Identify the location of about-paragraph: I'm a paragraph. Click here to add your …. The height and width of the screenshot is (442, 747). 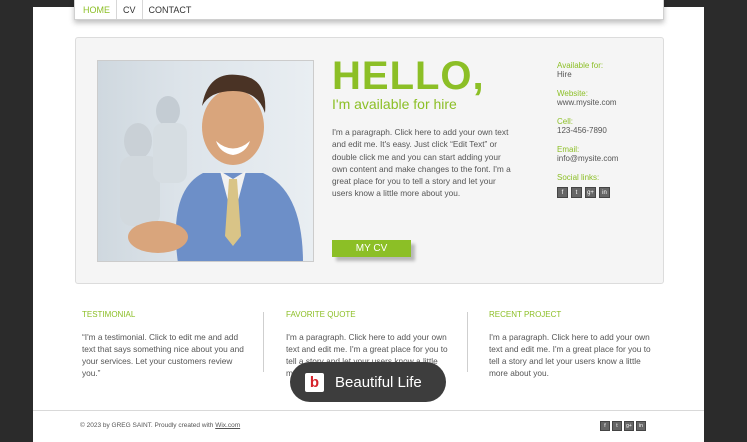
(421, 163).